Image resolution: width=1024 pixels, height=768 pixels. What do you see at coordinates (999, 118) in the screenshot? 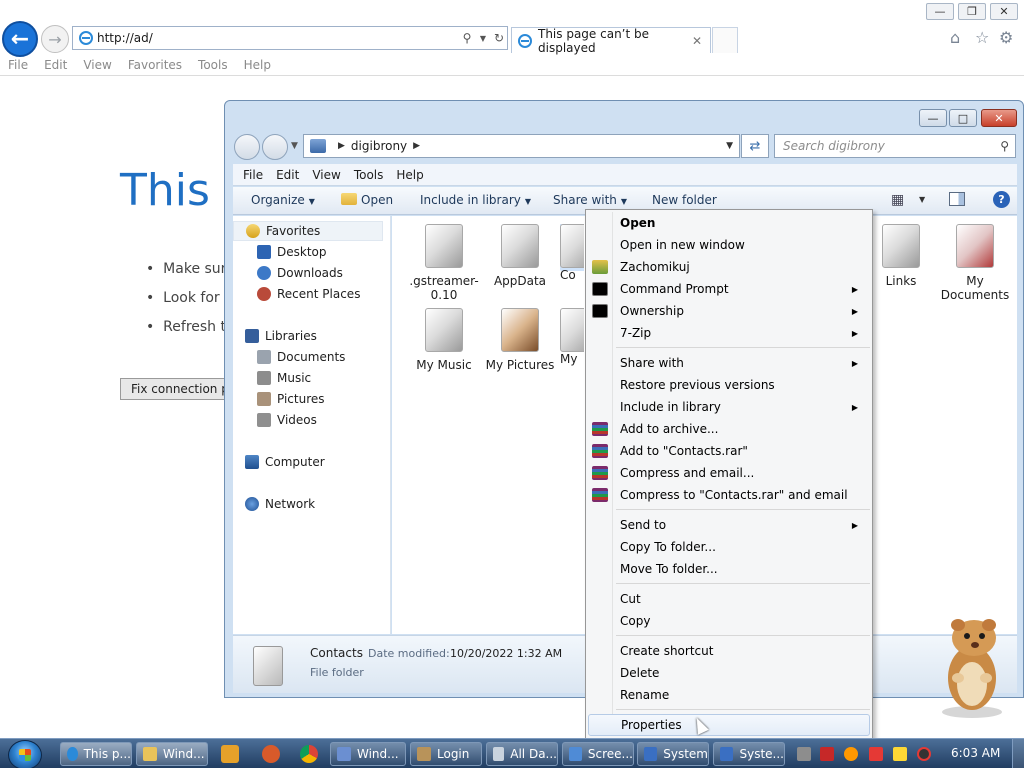
I see `close-button: ✕` at bounding box center [999, 118].